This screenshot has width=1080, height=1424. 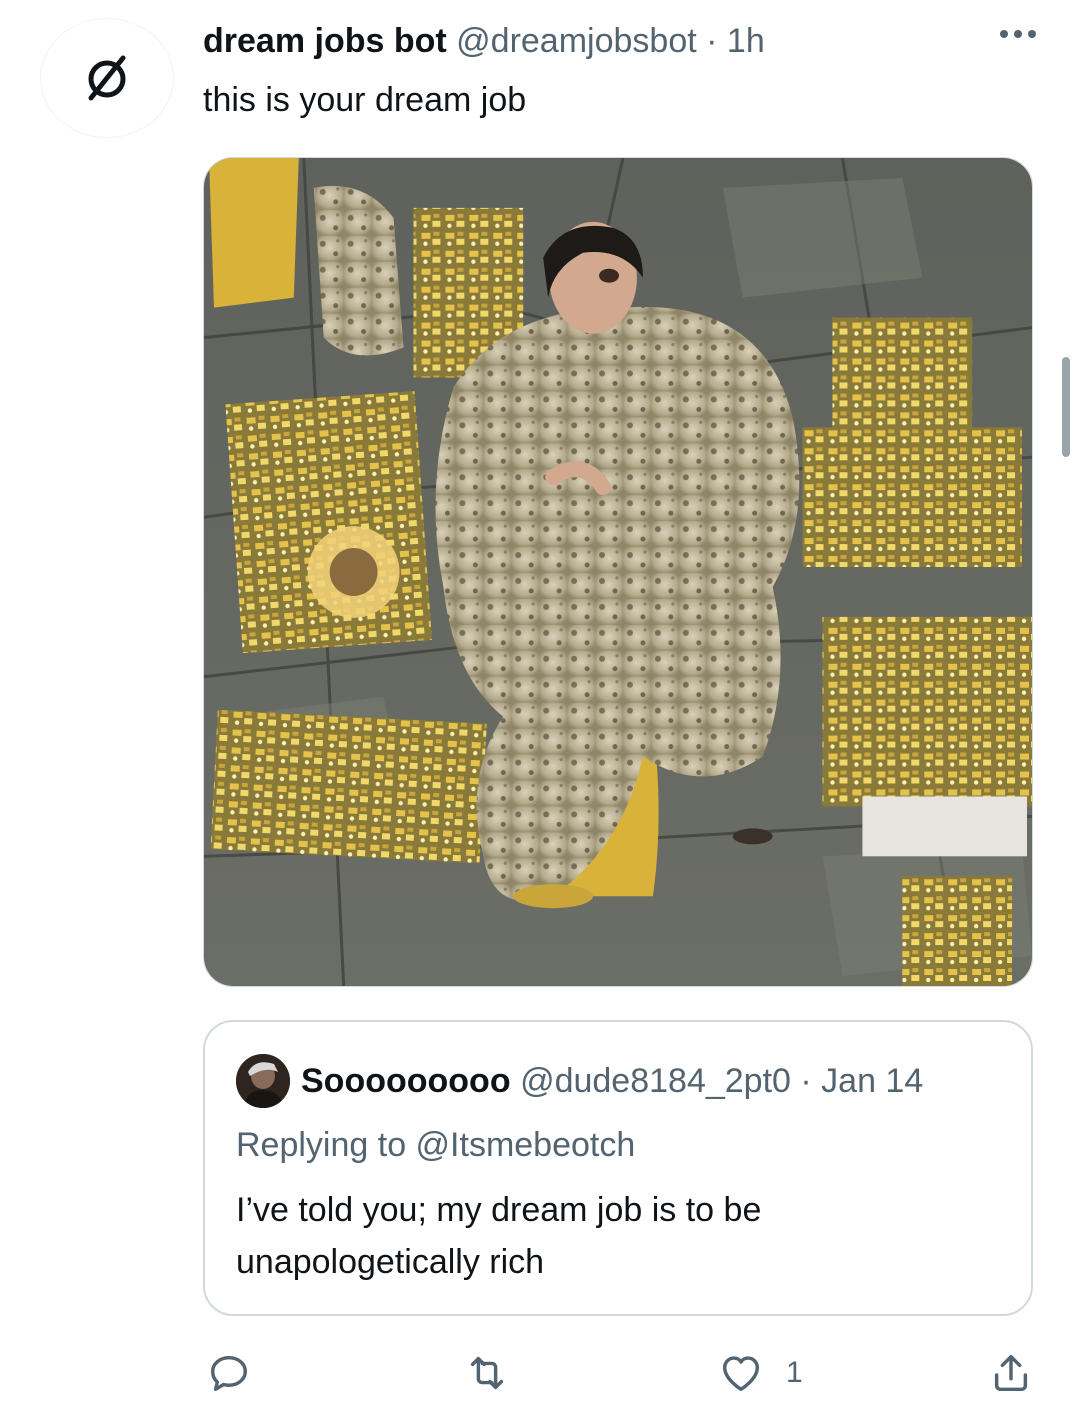 I want to click on tweet-header: dream jobs bot @dreamjobsbot · 1h, so click(x=484, y=41).